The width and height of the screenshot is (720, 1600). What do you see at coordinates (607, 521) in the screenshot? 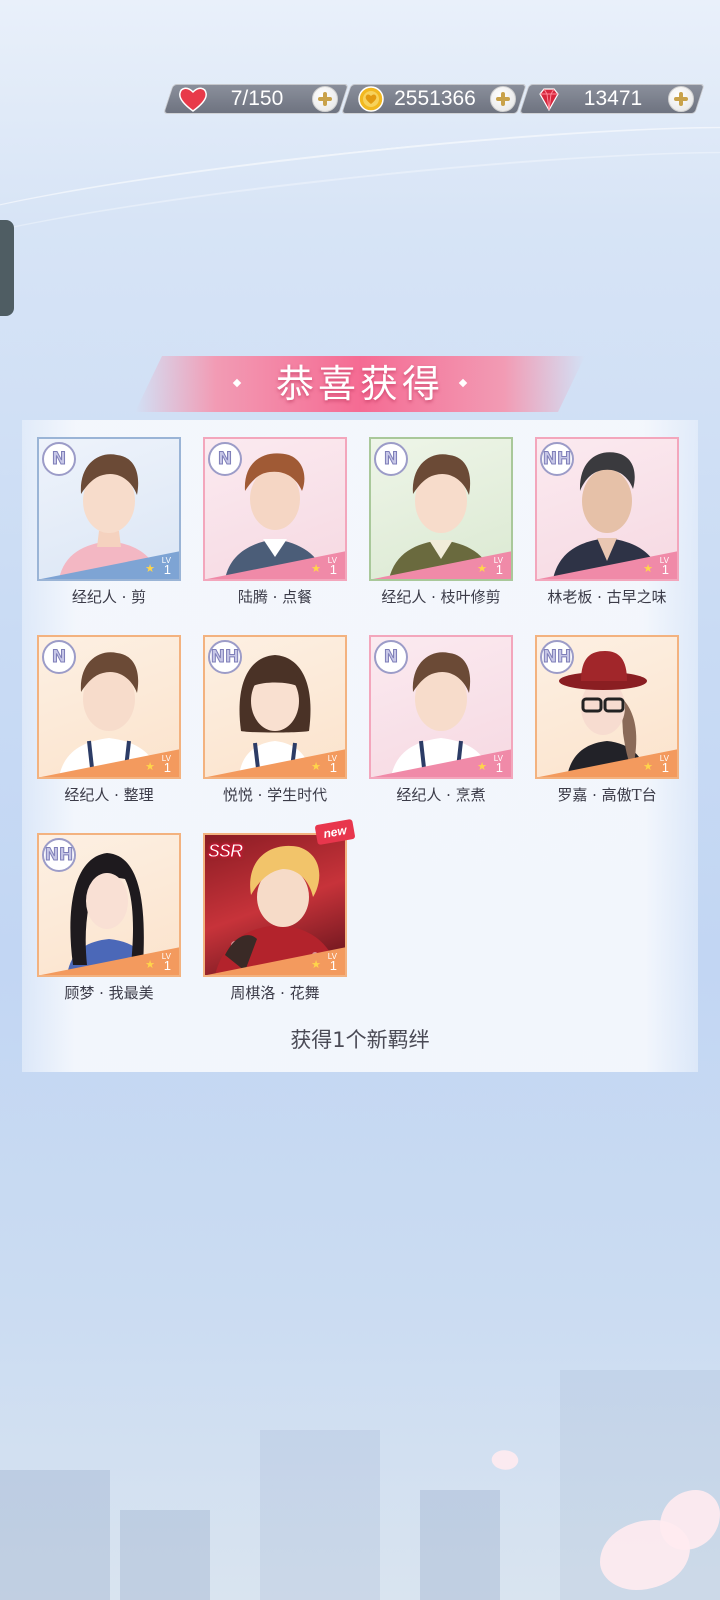
I see `reward-card: NH ★ LV 1 林老板 · 古早之味` at bounding box center [607, 521].